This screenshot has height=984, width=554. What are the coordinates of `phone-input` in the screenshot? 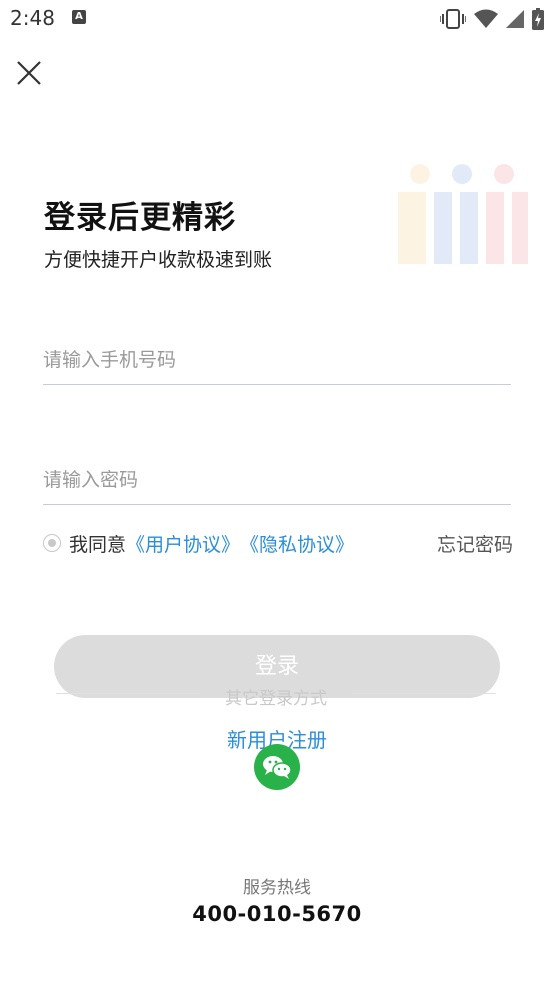 It's located at (277, 360).